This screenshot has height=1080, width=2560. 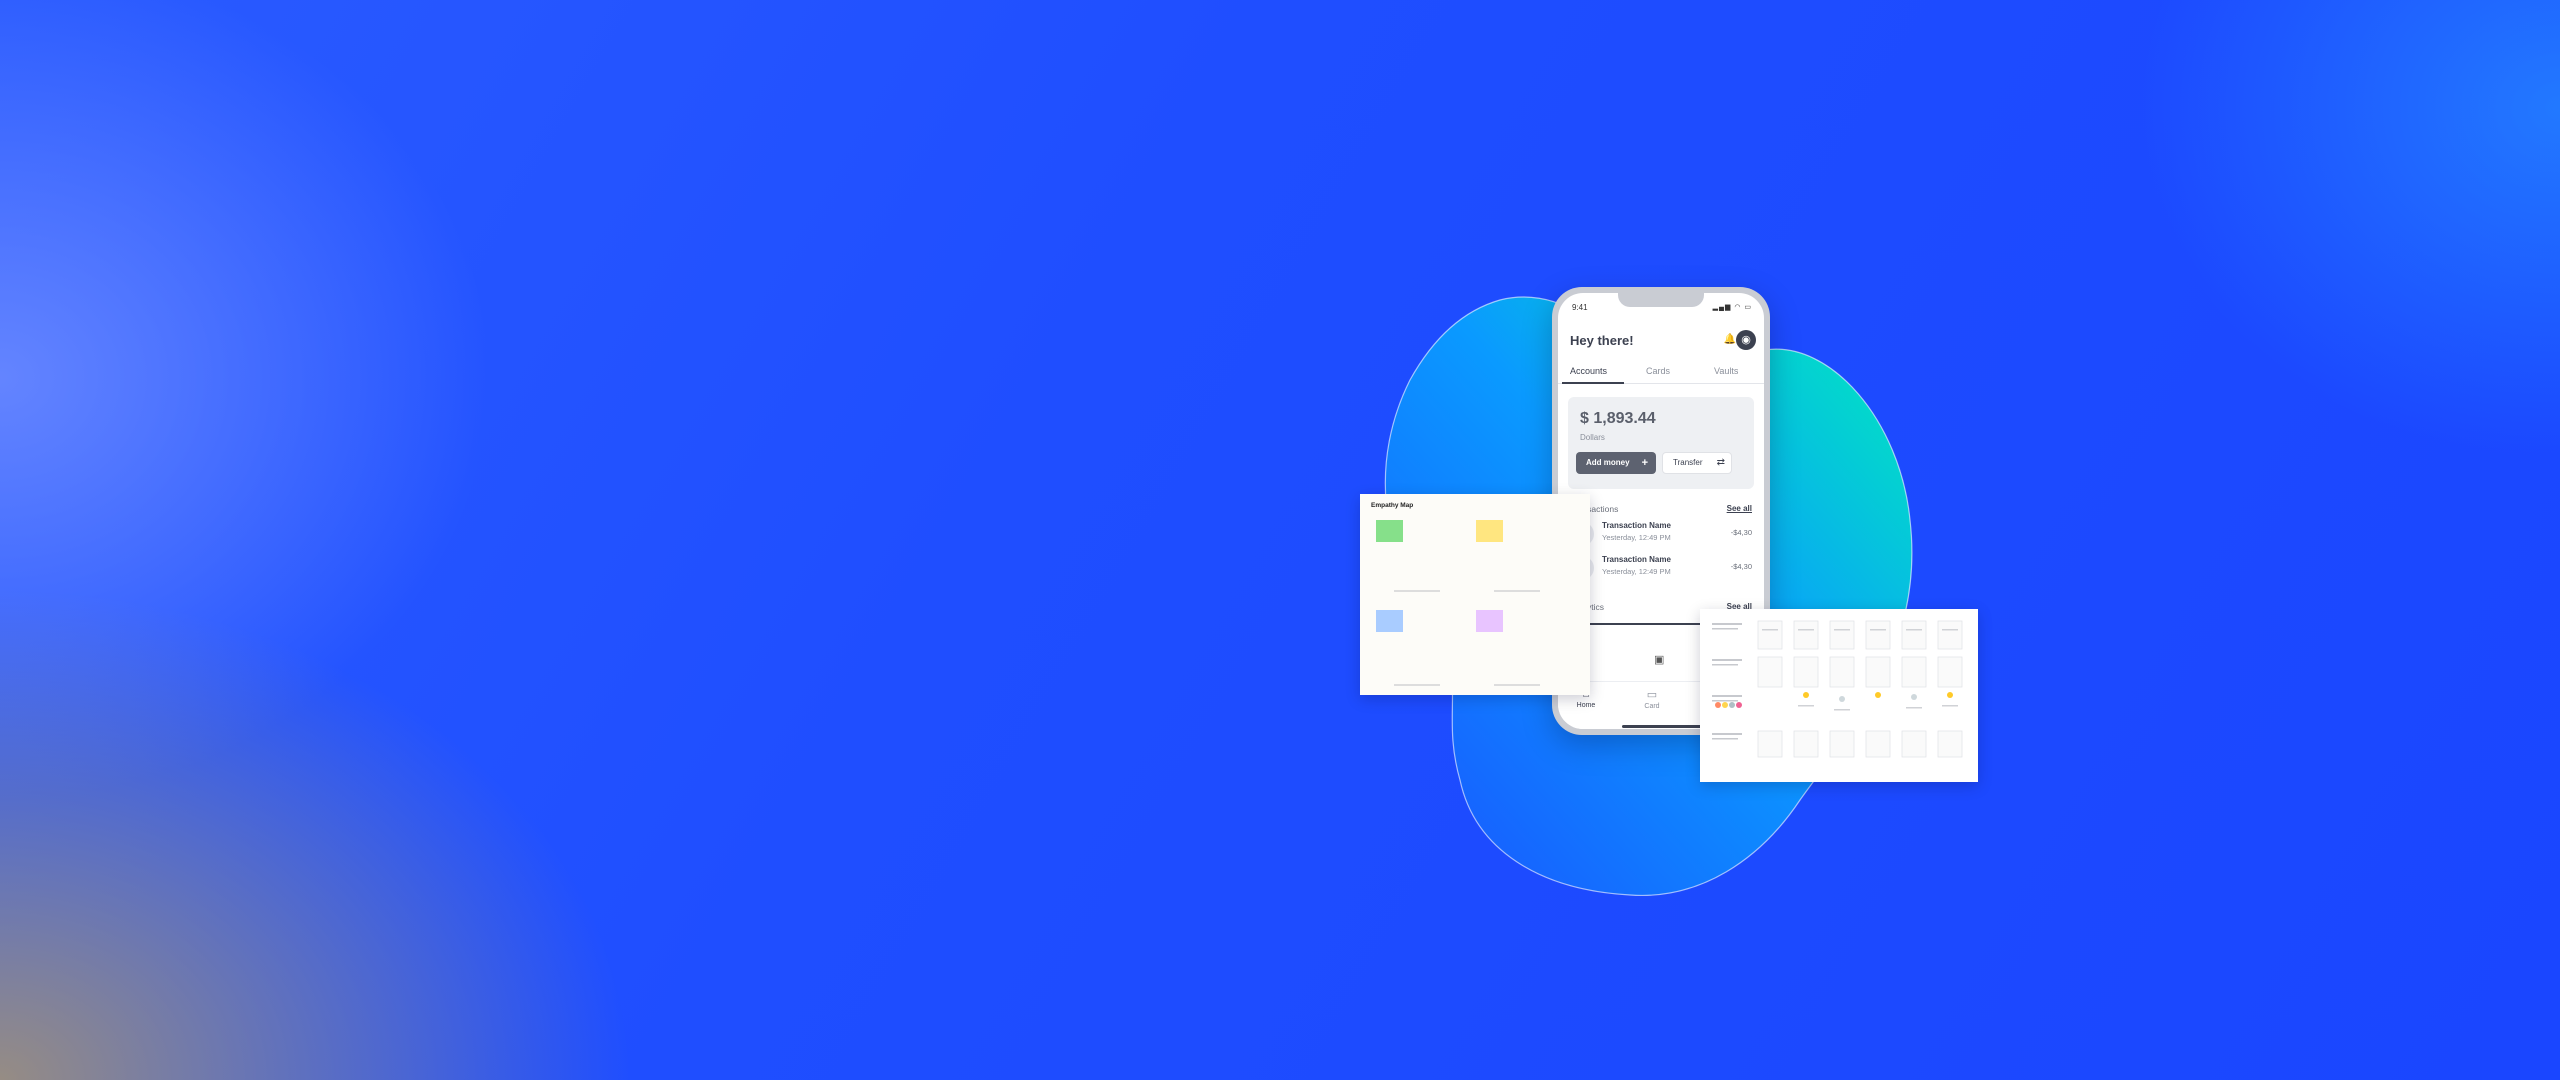 I want to click on transfer-button: Transfer ⇄, so click(x=1697, y=463).